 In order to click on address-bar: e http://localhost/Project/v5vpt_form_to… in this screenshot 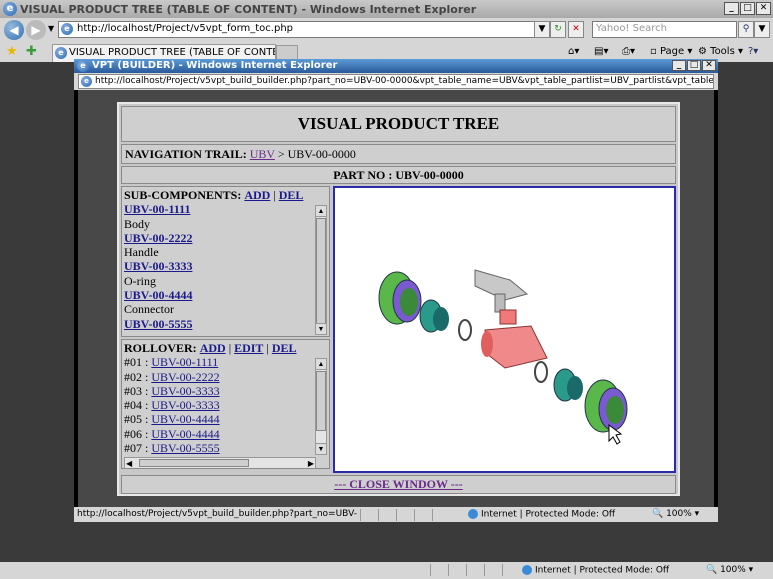, I will do `click(301, 29)`.